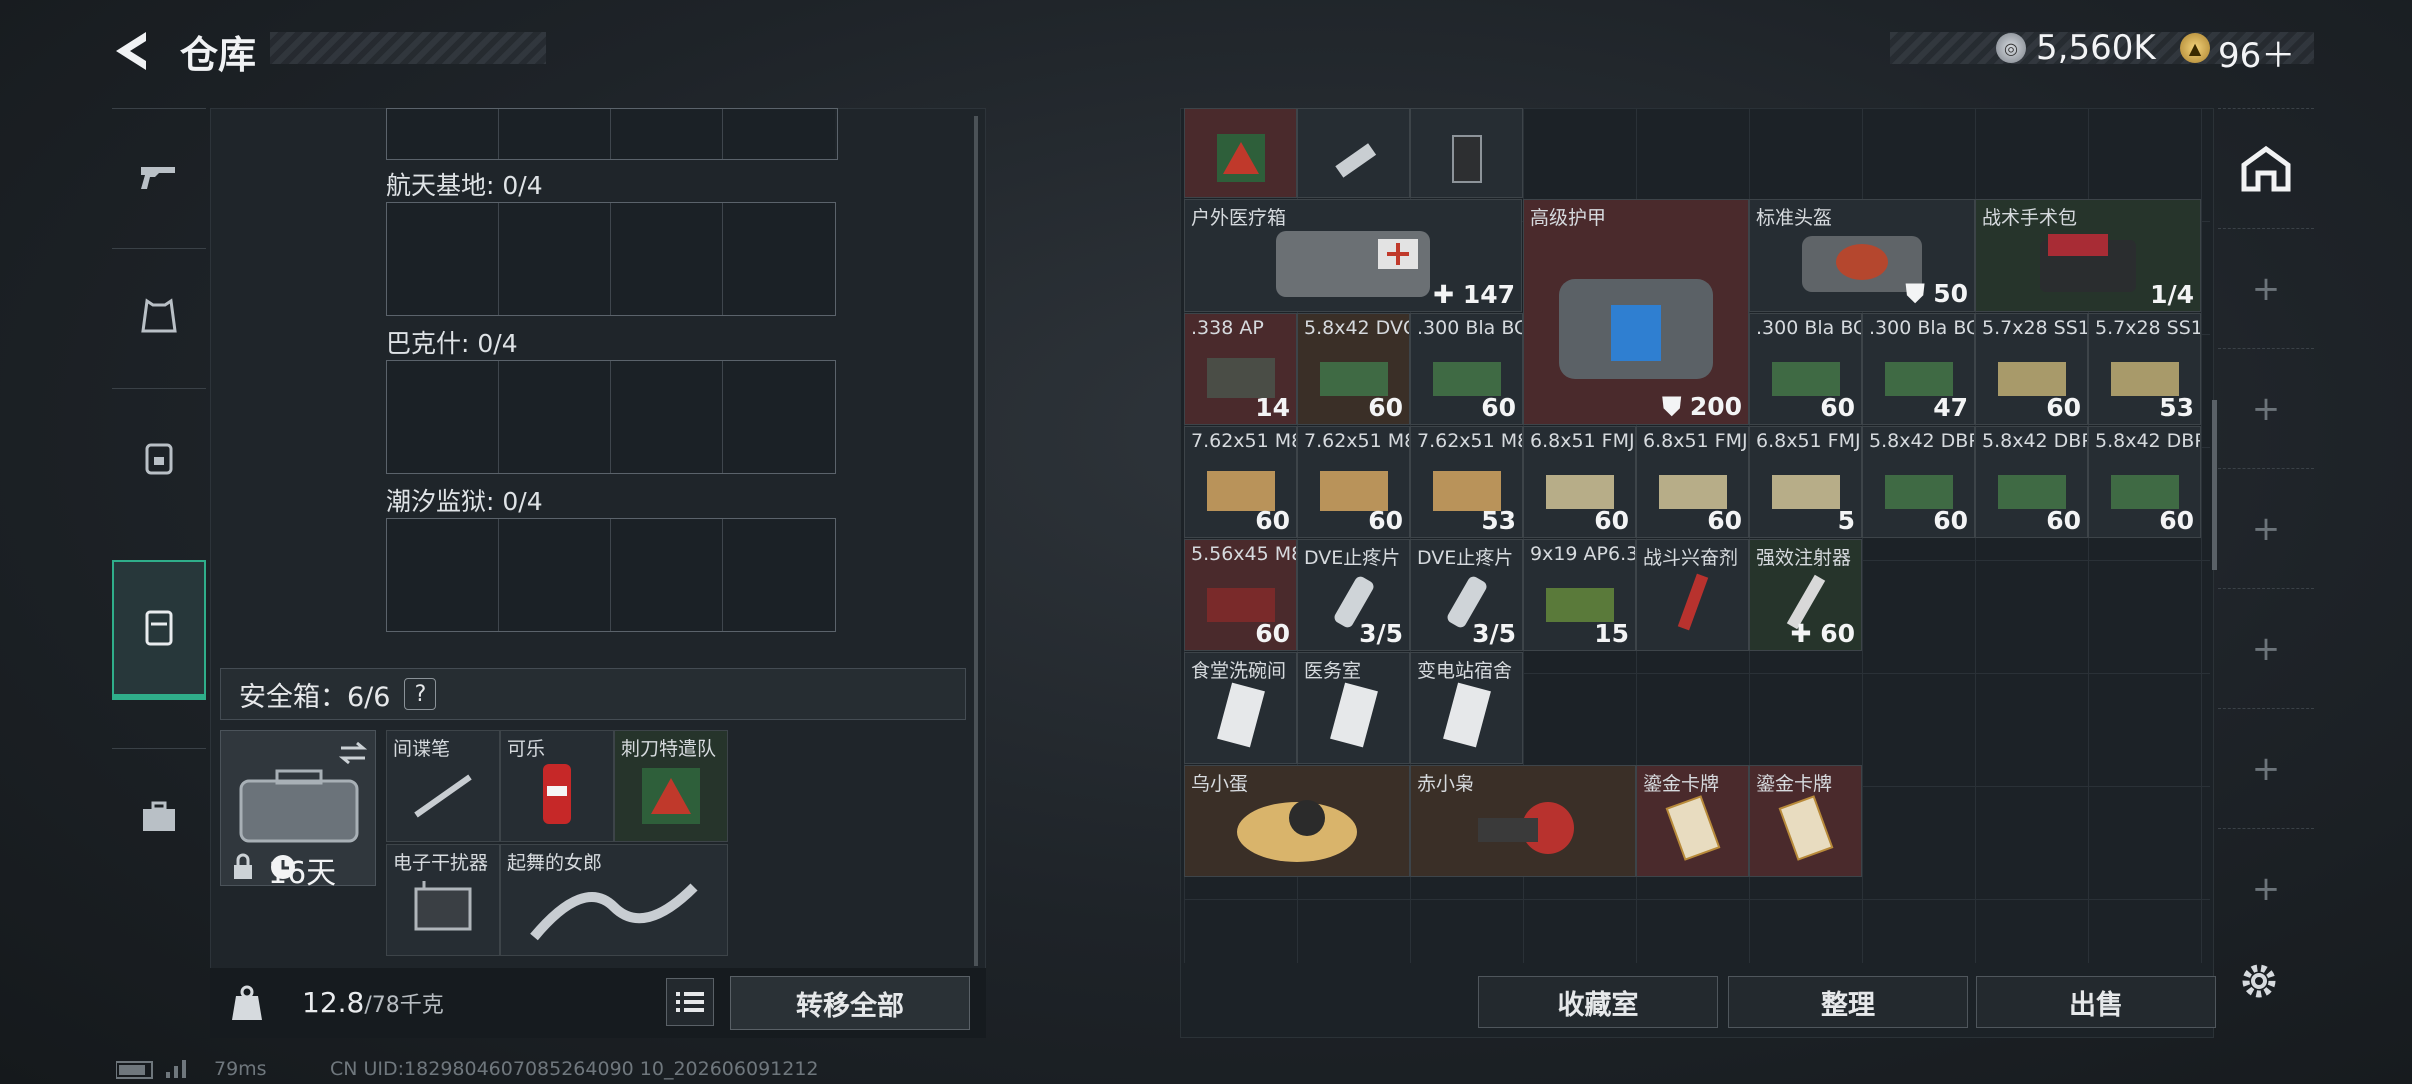 The width and height of the screenshot is (2412, 1084). Describe the element at coordinates (557, 843) in the screenshot. I see `safe-items-grid: 间谍笔 可乐 刺刀特遣队 电子干扰器 起舞的女郎` at that location.